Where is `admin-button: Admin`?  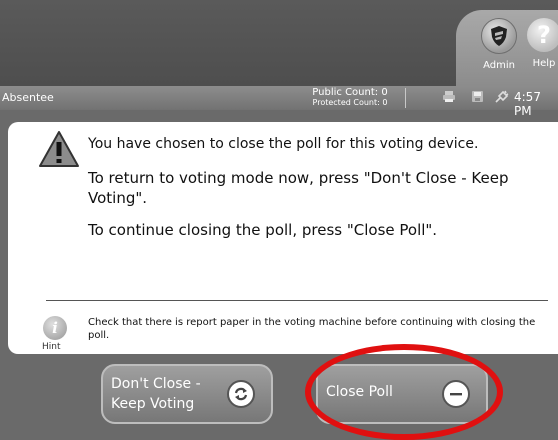
admin-button: Admin is located at coordinates (499, 44).